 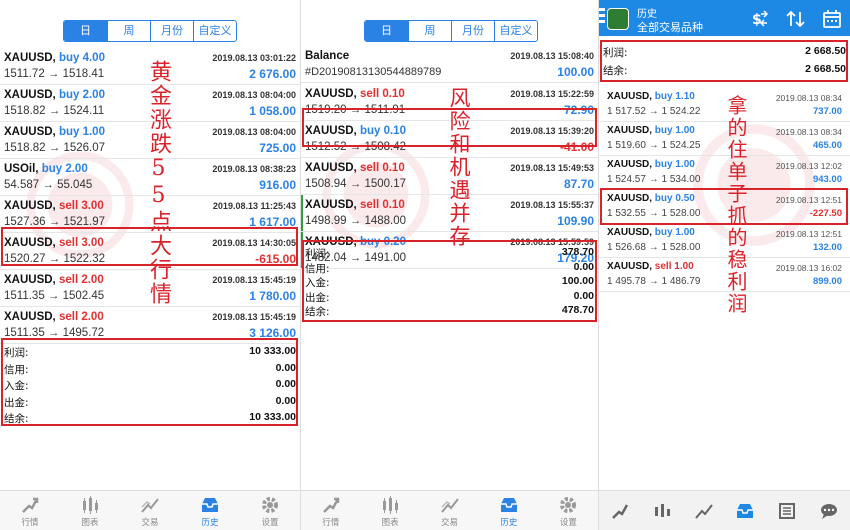 I want to click on header-title: 历史, so click(x=647, y=14).